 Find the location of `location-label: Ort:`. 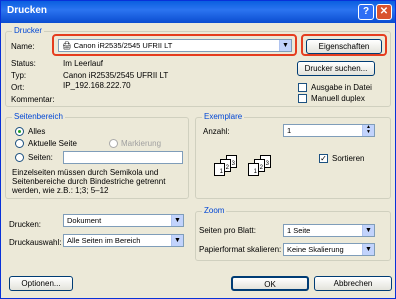

location-label: Ort: is located at coordinates (18, 87).